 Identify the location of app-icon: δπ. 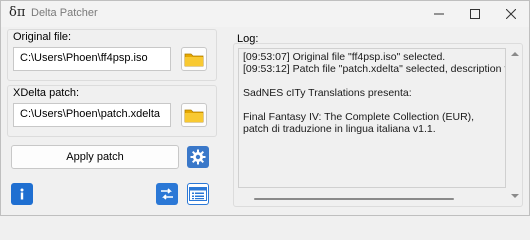
(17, 12).